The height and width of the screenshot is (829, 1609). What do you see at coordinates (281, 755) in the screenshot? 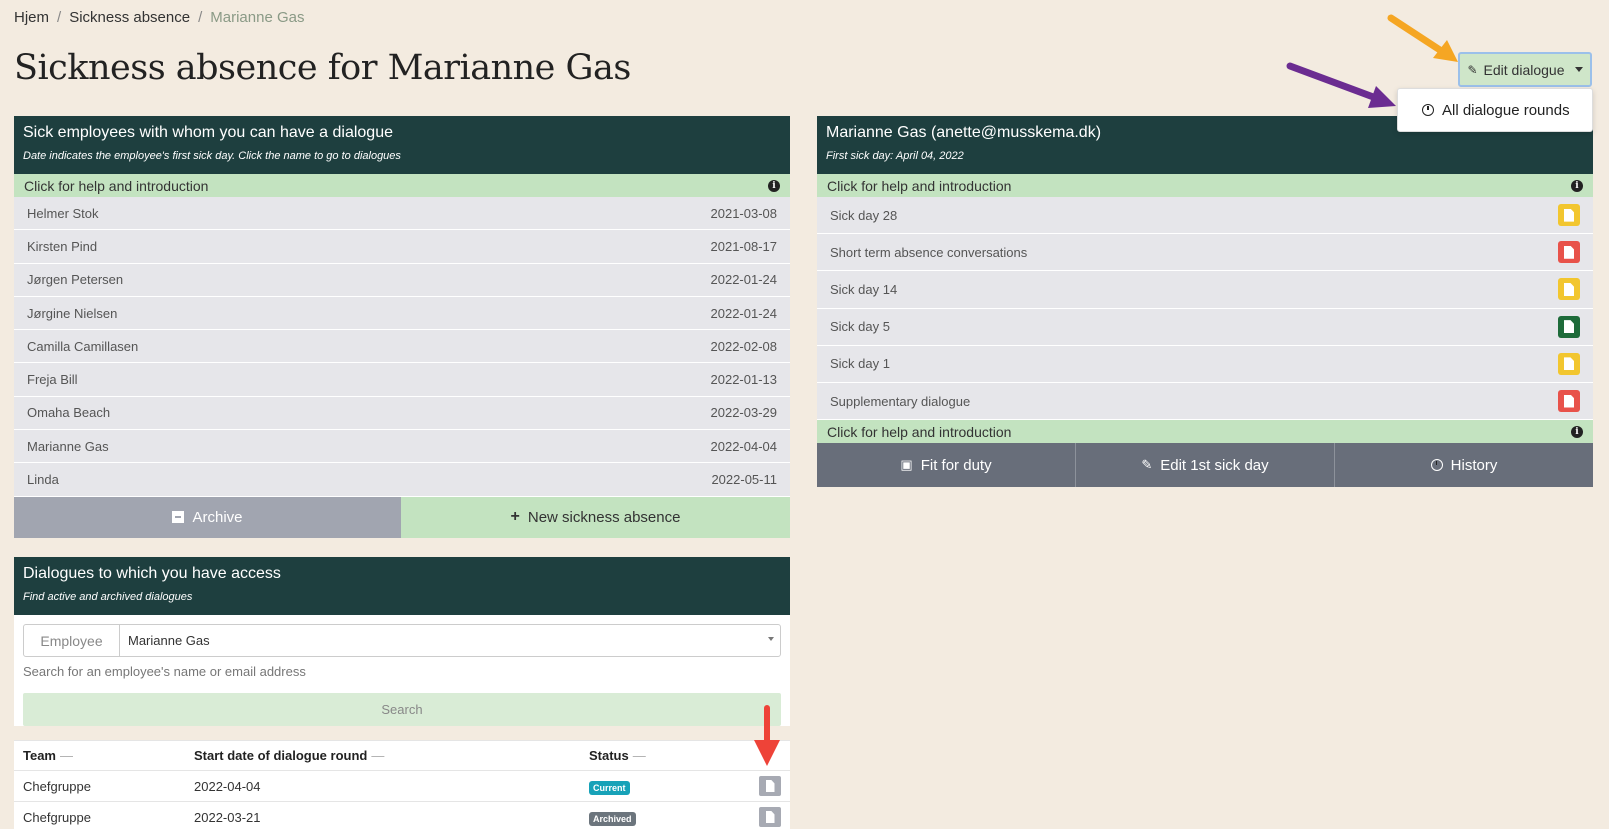
I see `column-start-label: Start date of dialogue round` at bounding box center [281, 755].